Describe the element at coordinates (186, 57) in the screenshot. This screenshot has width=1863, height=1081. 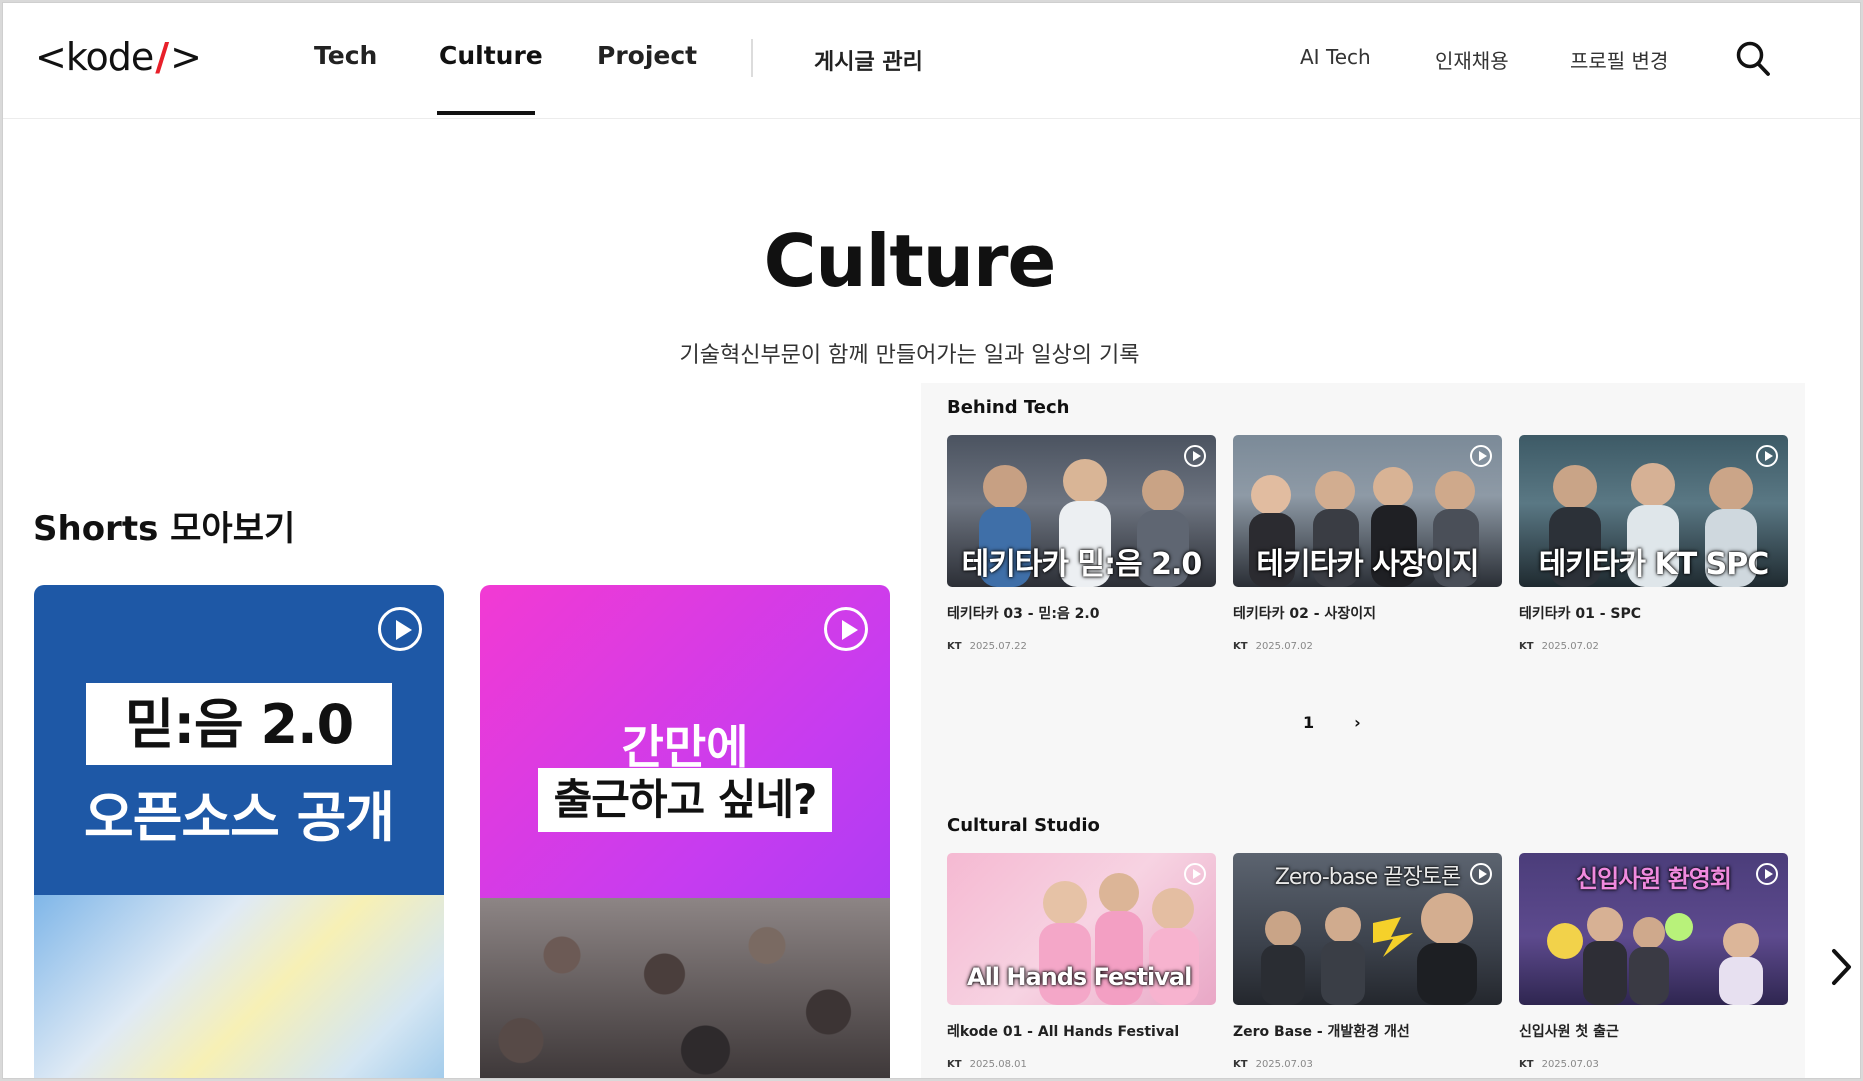
I see `logo-right-bracket: >` at that location.